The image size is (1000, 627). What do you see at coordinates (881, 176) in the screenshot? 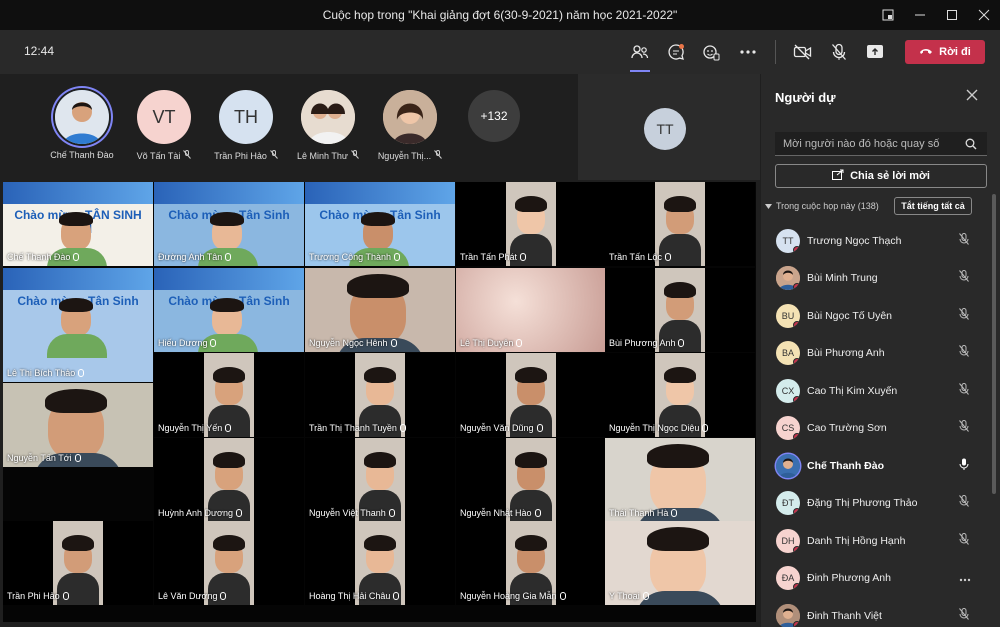
I see `share-invite-button: Chia sẻ lời mời` at bounding box center [881, 176].